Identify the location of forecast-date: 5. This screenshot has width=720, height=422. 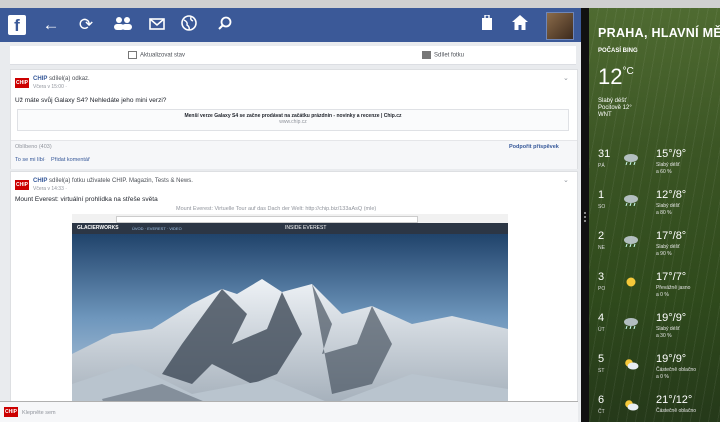
(601, 359).